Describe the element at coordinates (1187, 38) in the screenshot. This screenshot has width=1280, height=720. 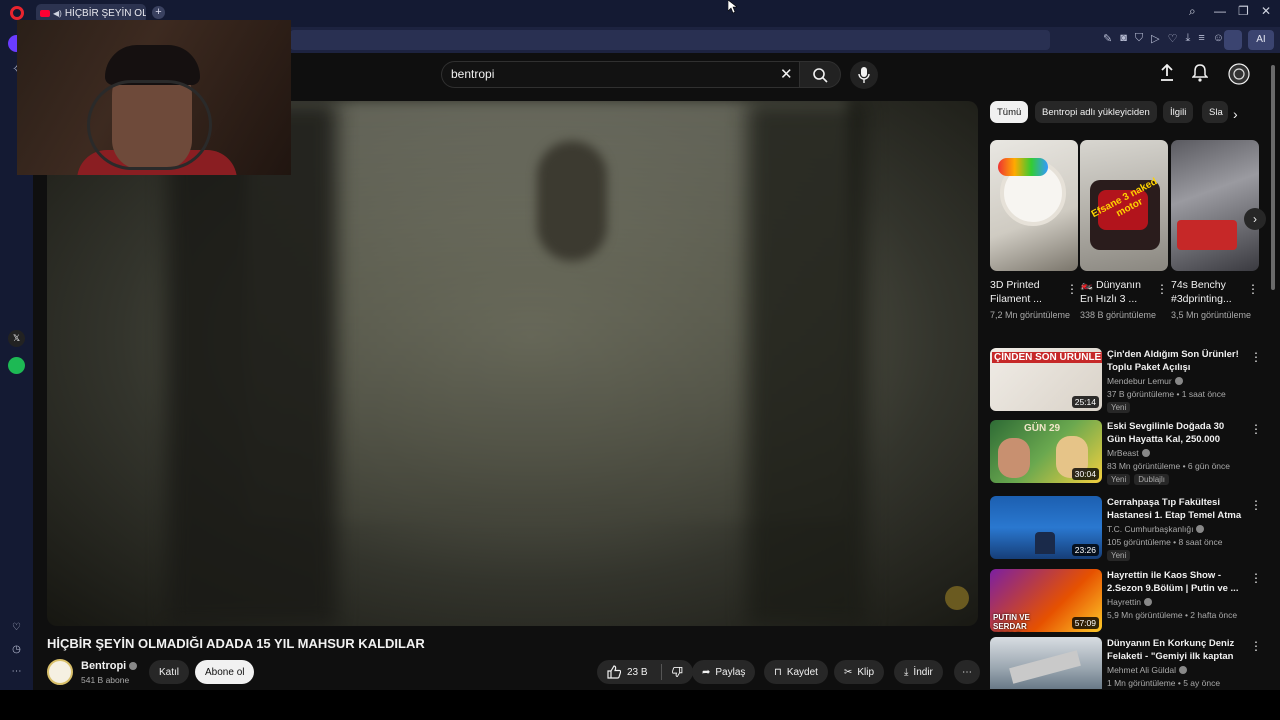
I see `download-icon: ⤓` at that location.